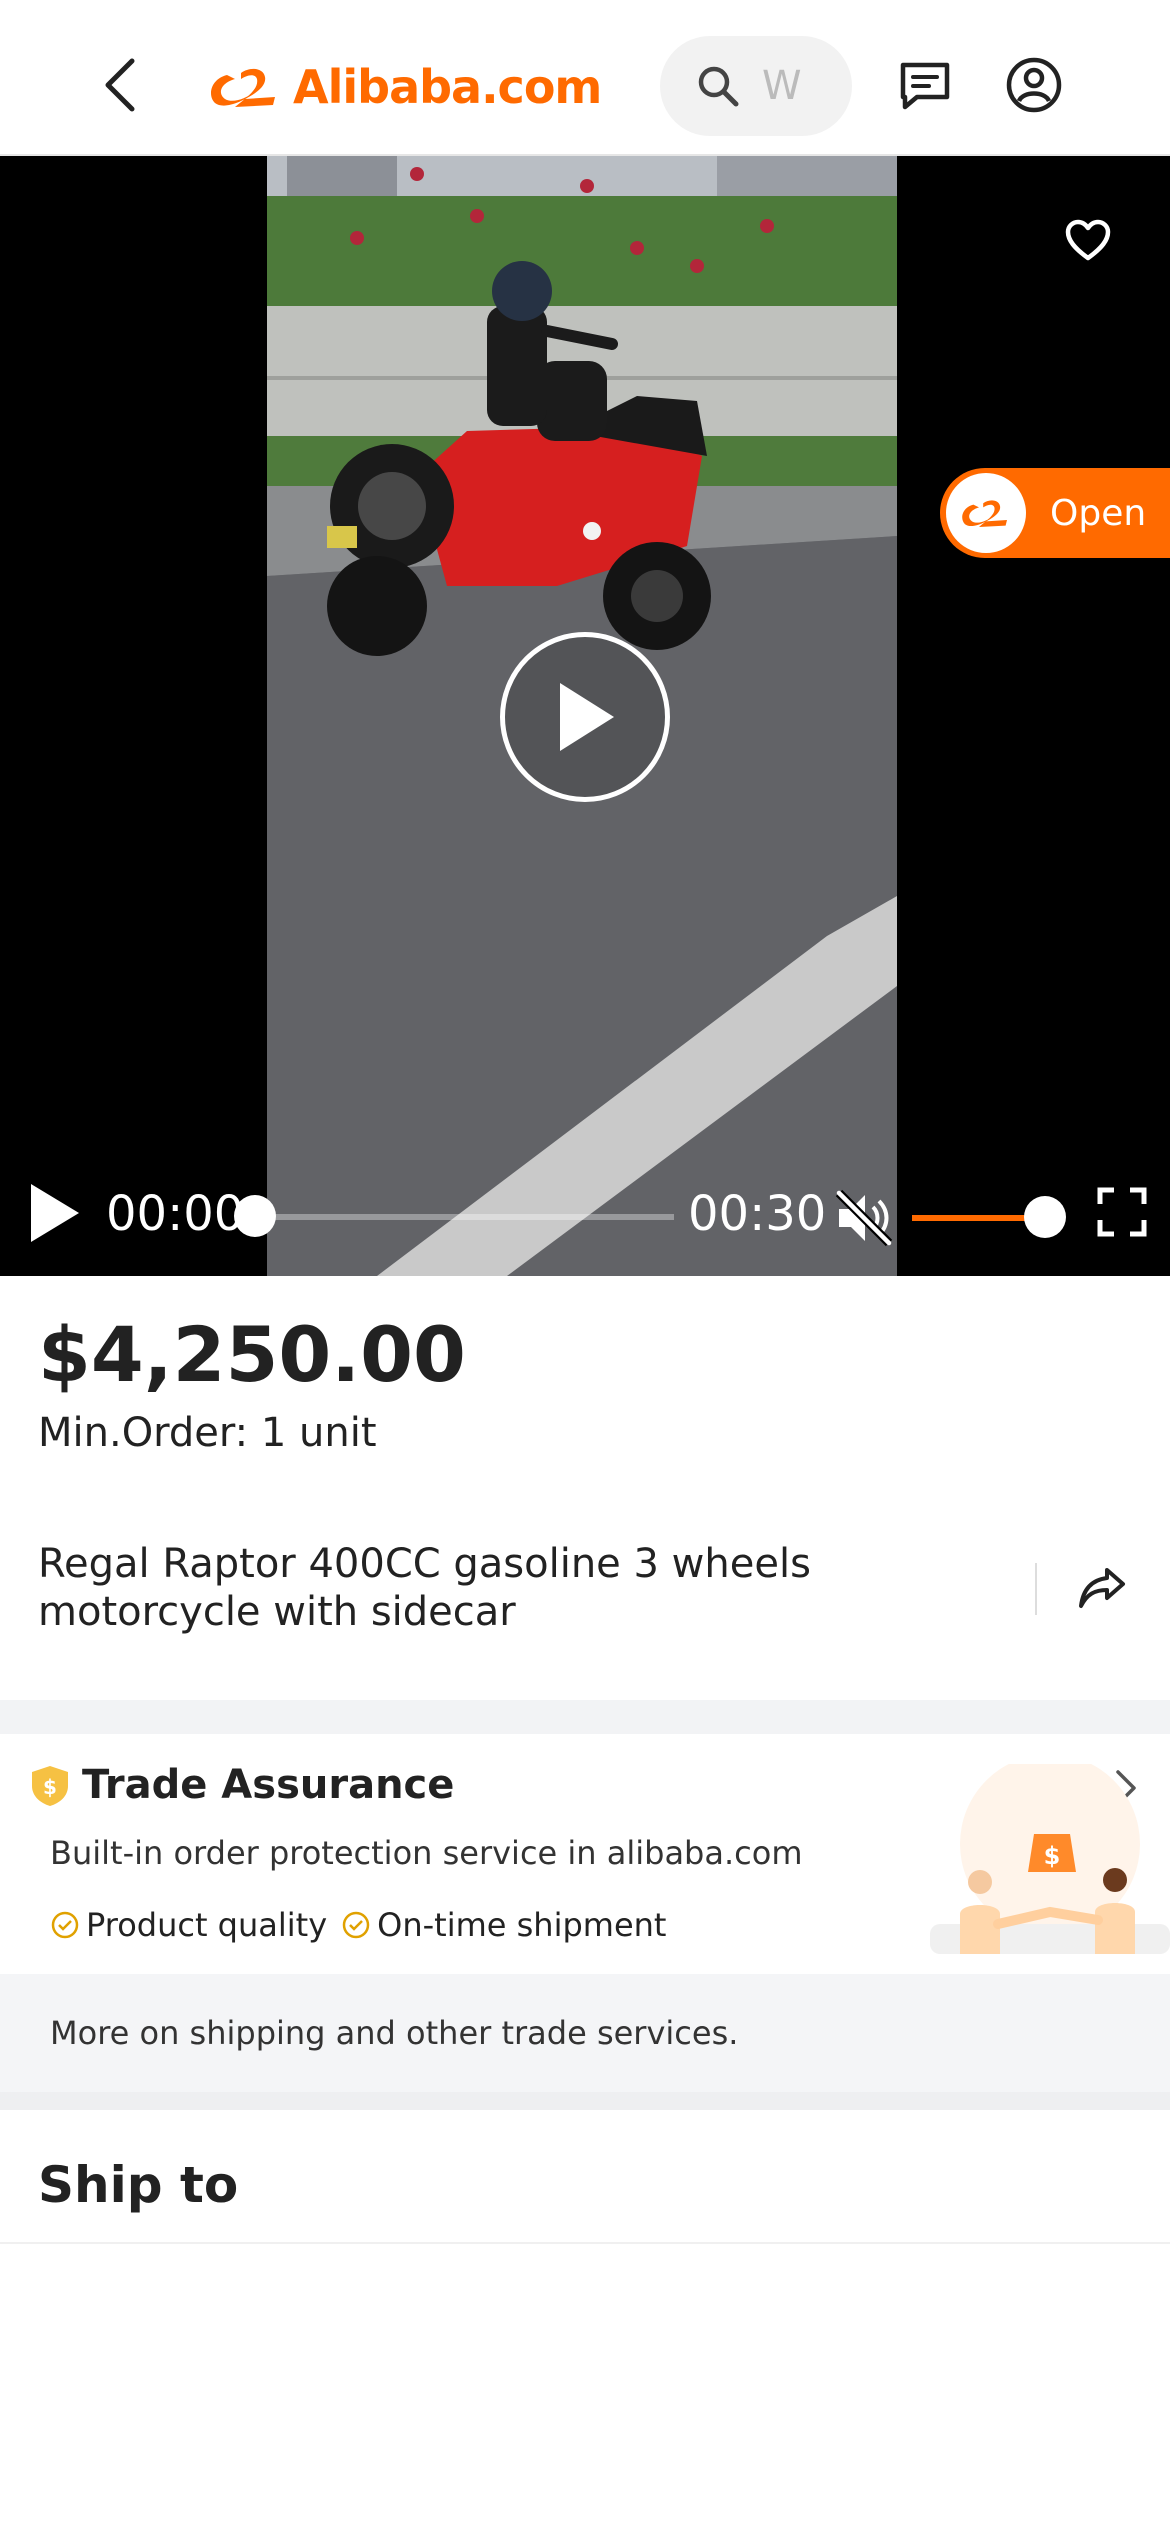  What do you see at coordinates (454, 1216) in the screenshot?
I see `seek-bar` at bounding box center [454, 1216].